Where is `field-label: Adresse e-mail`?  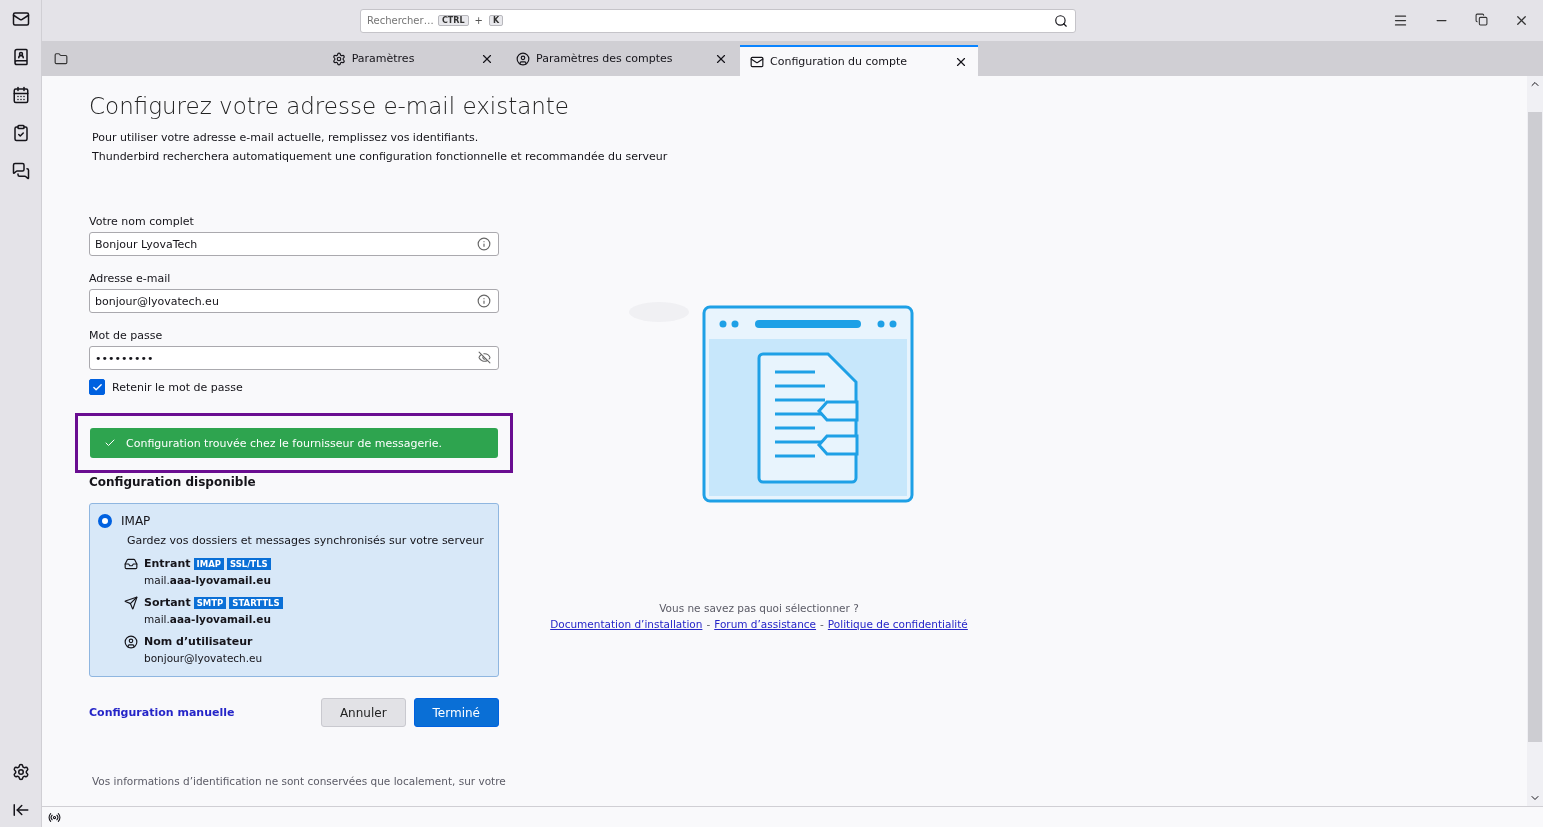 field-label: Adresse e-mail is located at coordinates (130, 278).